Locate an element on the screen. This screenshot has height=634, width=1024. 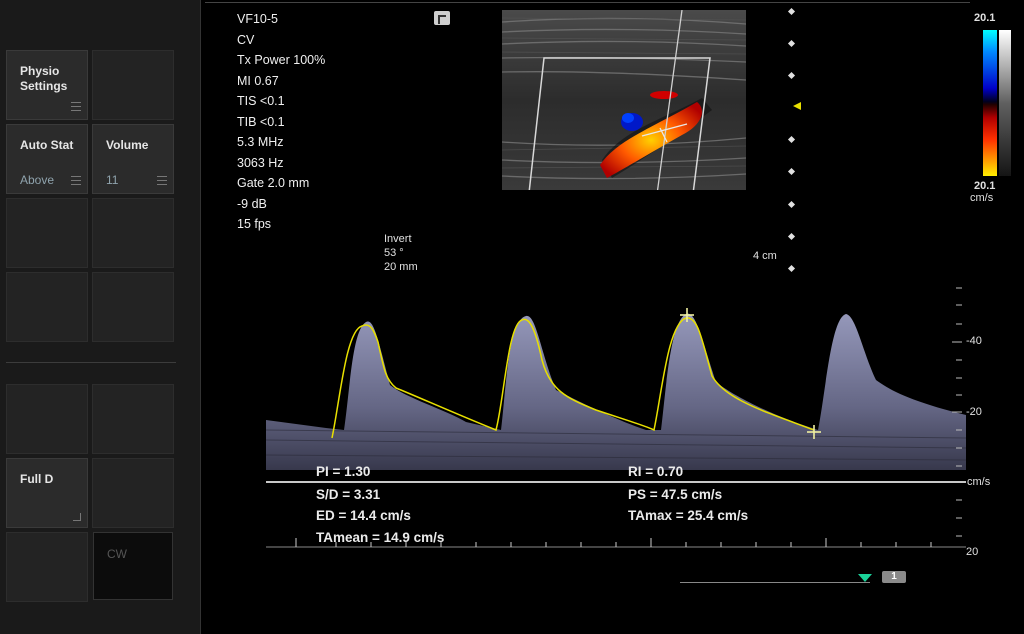
velocity-tick-label: 20 is located at coordinates (972, 552).